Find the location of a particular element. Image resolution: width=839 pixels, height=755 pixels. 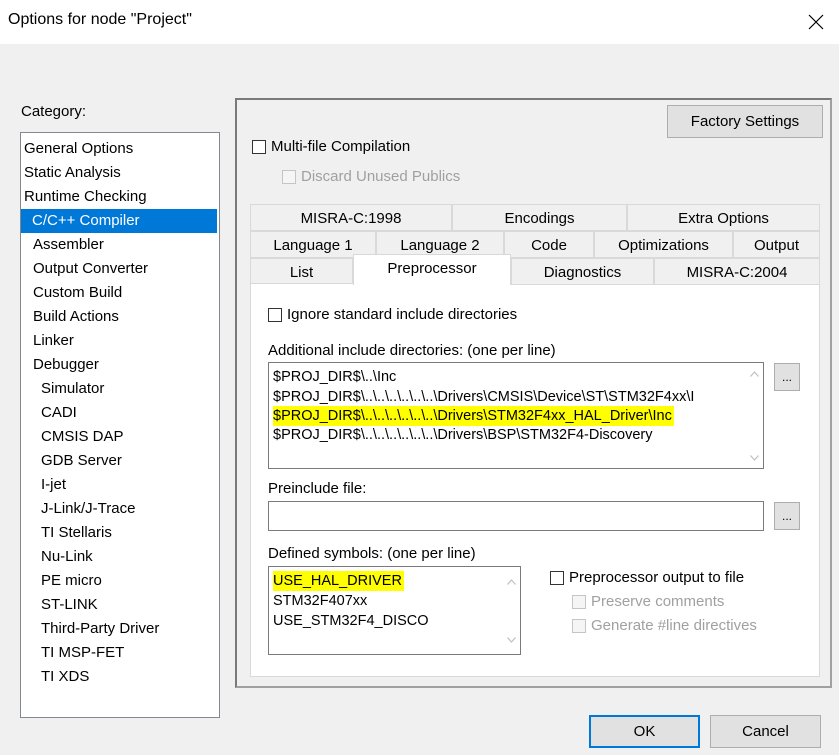

category-item-cpp-compiler: C/C++ Compiler is located at coordinates (119, 221).